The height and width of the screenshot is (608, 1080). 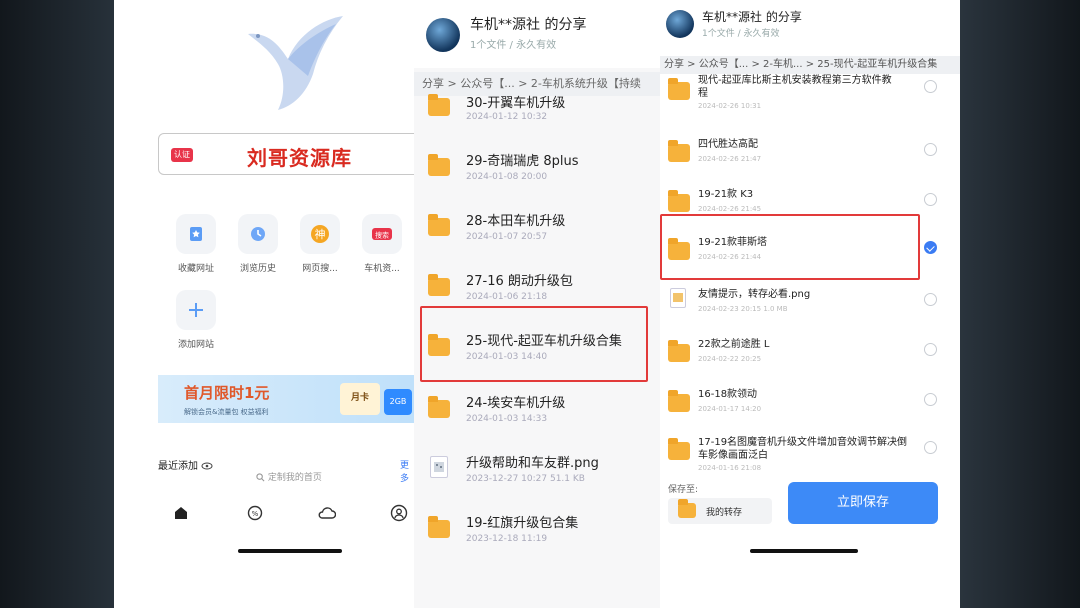 I want to click on car-resource-icon: 搜索, so click(x=382, y=234).